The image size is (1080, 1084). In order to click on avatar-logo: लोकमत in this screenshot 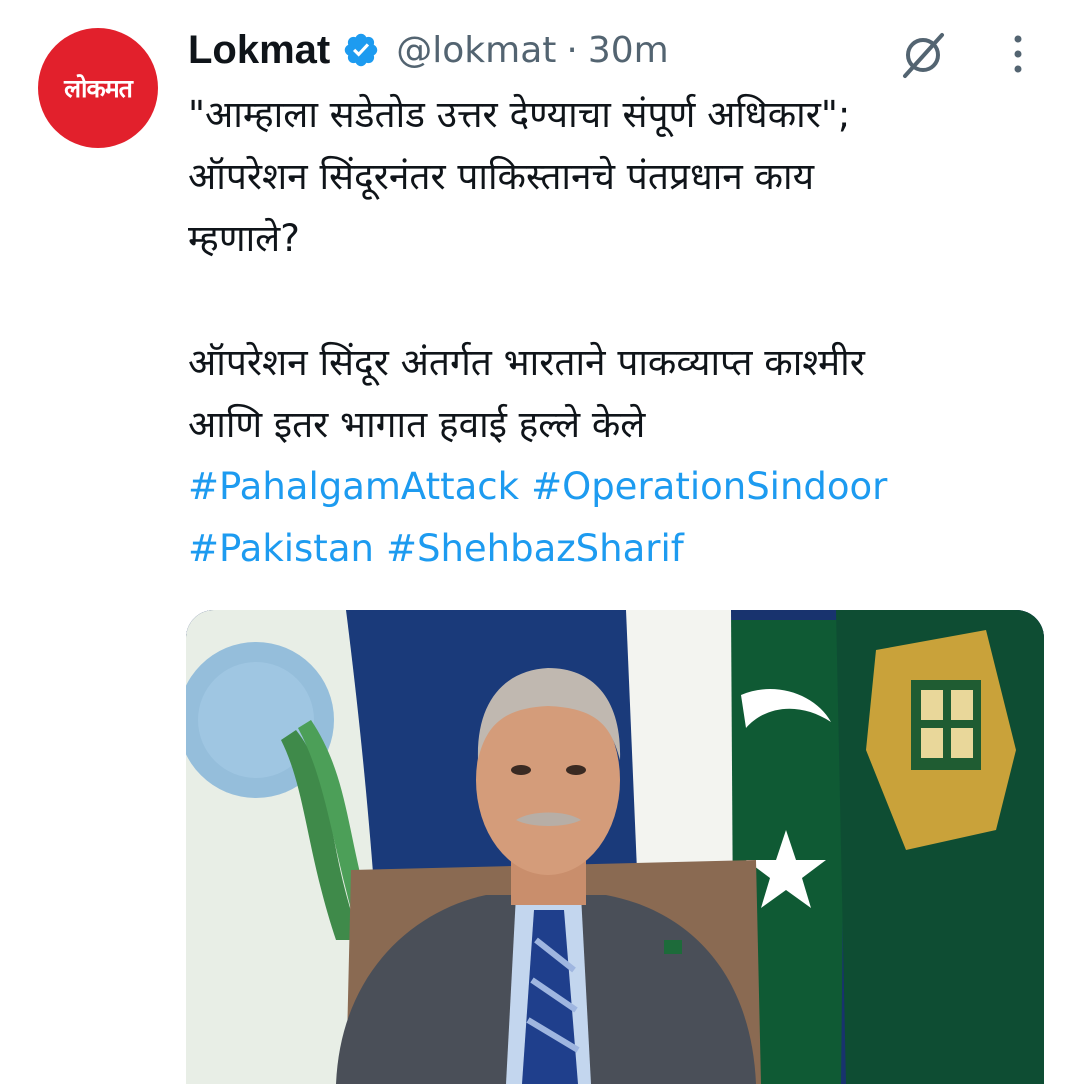, I will do `click(98, 88)`.